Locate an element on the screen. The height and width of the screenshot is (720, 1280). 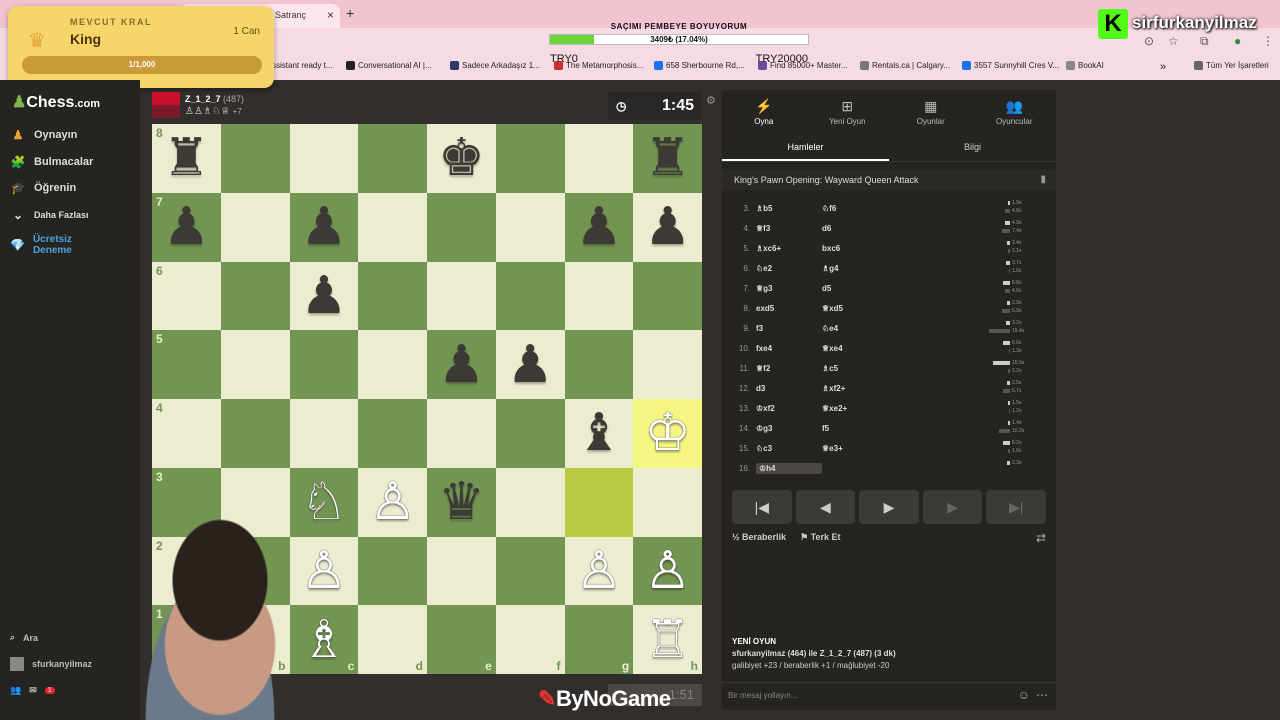
square-d1: d is located at coordinates (392, 639).